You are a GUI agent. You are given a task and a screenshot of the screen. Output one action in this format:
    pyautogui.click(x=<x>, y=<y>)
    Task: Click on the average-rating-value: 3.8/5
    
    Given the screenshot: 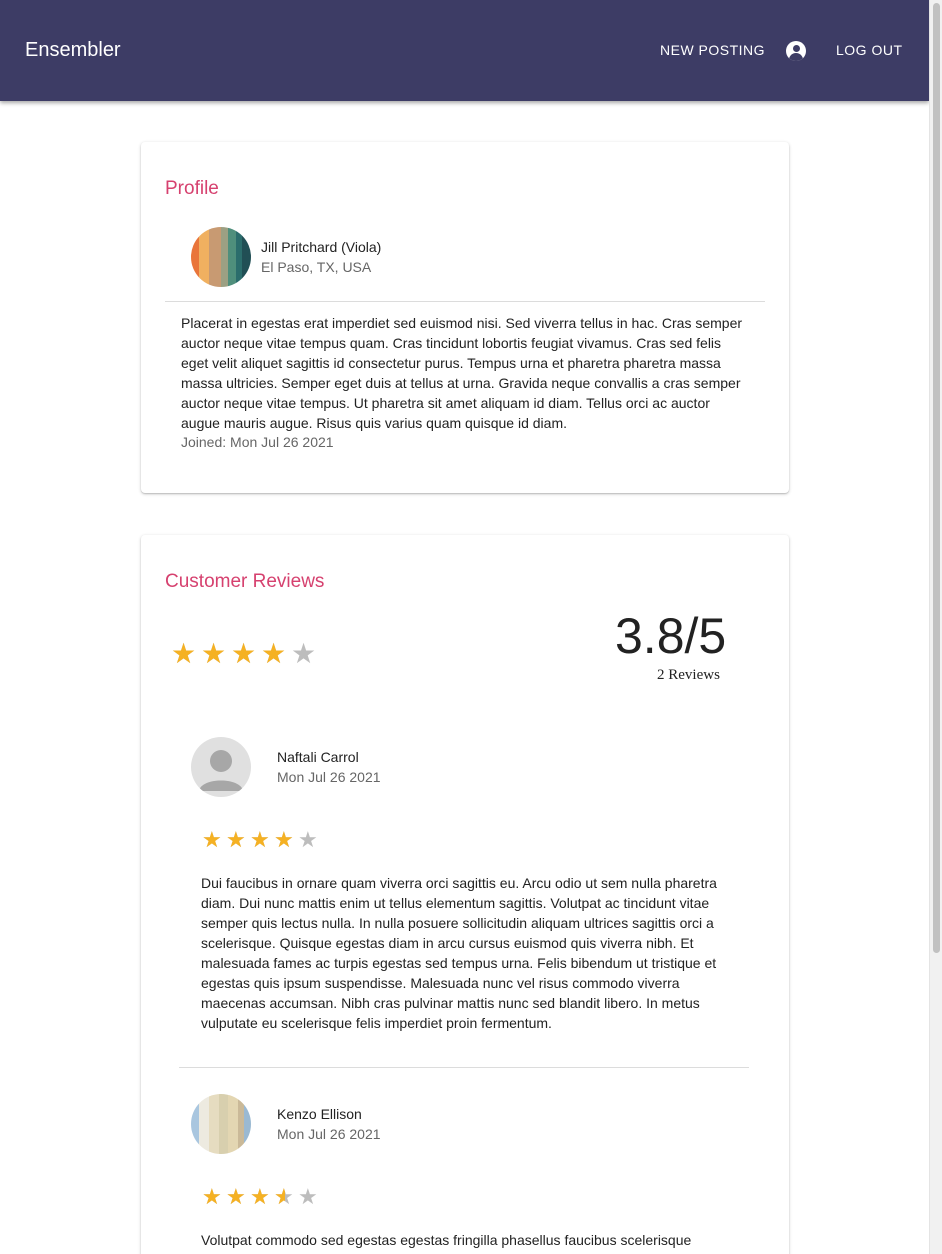 What is the action you would take?
    pyautogui.click(x=671, y=636)
    